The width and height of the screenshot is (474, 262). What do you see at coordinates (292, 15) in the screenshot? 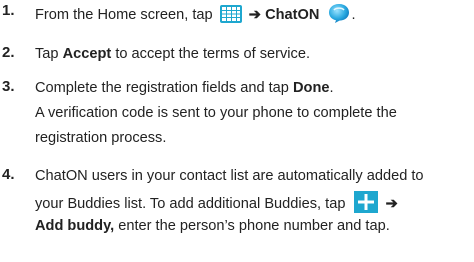
I see `chaton-label: ChatON` at bounding box center [292, 15].